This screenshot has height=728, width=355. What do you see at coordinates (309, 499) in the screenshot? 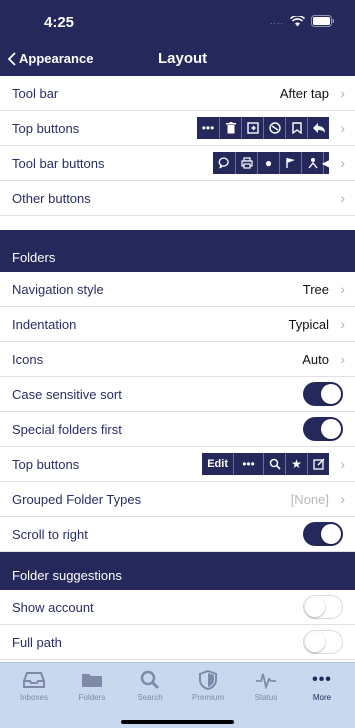
I see `row-value: [None]` at bounding box center [309, 499].